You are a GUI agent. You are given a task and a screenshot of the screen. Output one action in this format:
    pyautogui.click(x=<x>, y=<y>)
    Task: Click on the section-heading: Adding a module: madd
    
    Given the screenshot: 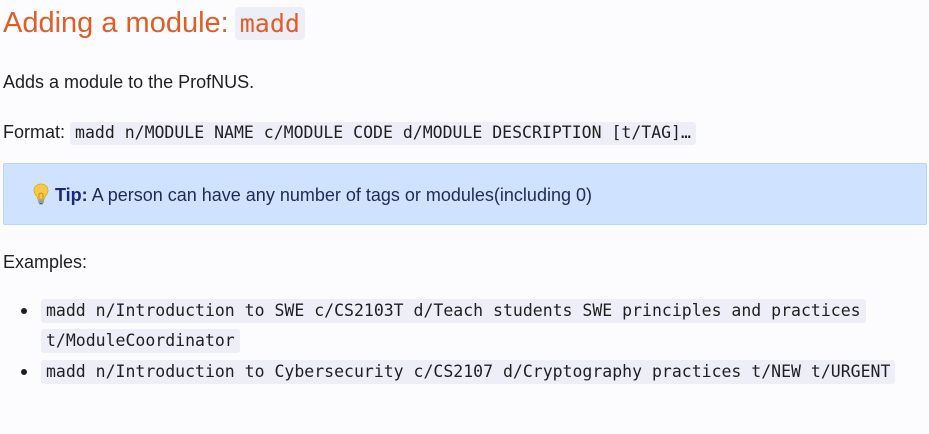 What is the action you would take?
    pyautogui.click(x=154, y=23)
    